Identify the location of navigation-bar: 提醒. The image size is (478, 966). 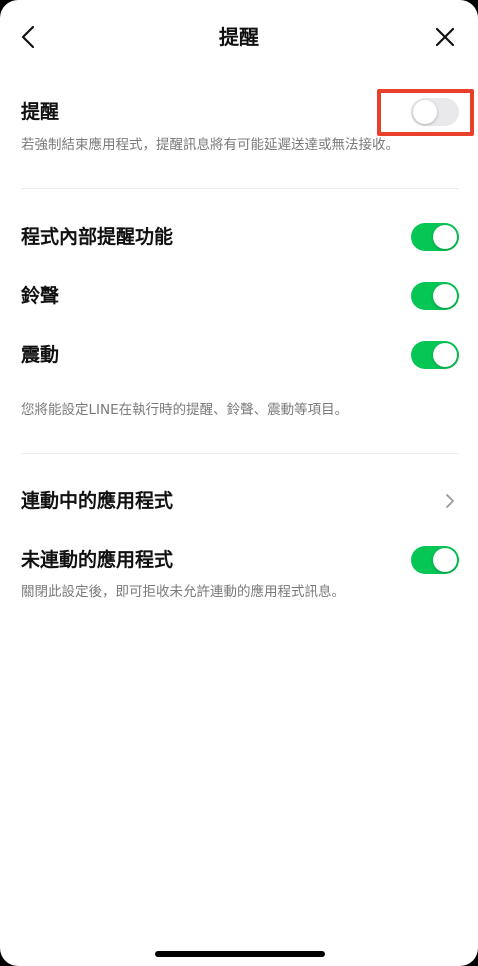
(239, 37).